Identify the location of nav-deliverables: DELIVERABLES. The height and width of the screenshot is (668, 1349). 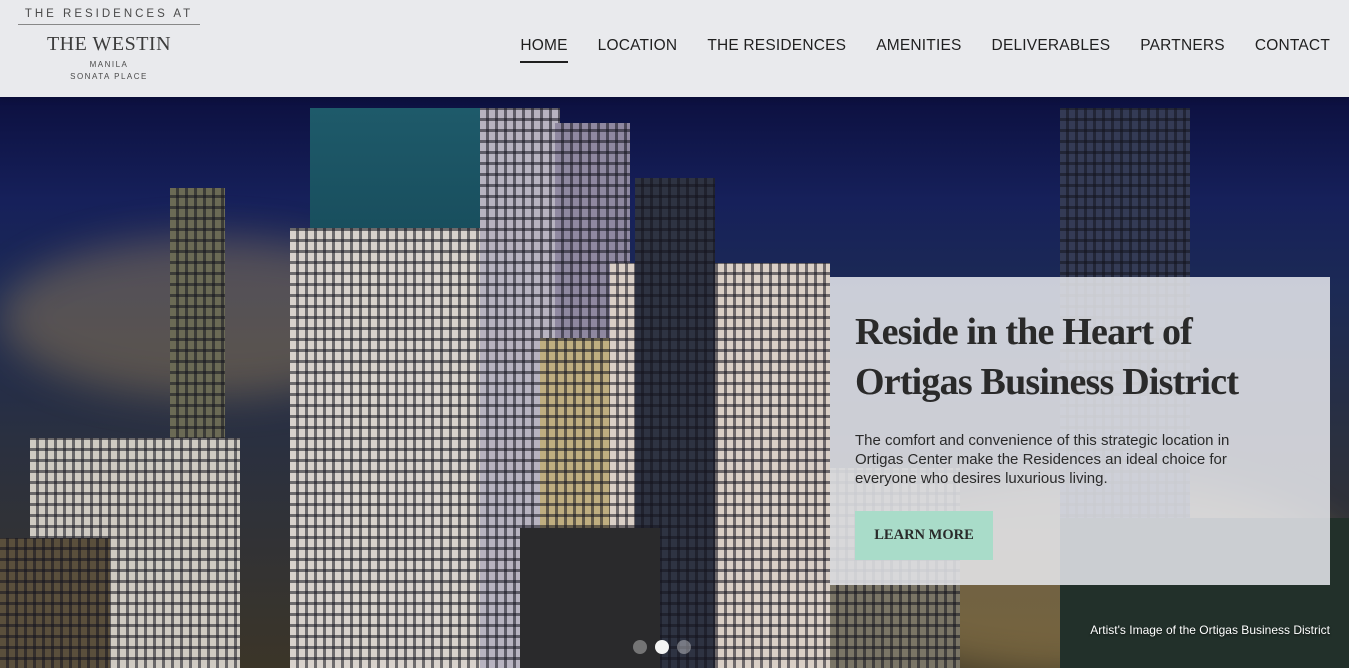
(1051, 50).